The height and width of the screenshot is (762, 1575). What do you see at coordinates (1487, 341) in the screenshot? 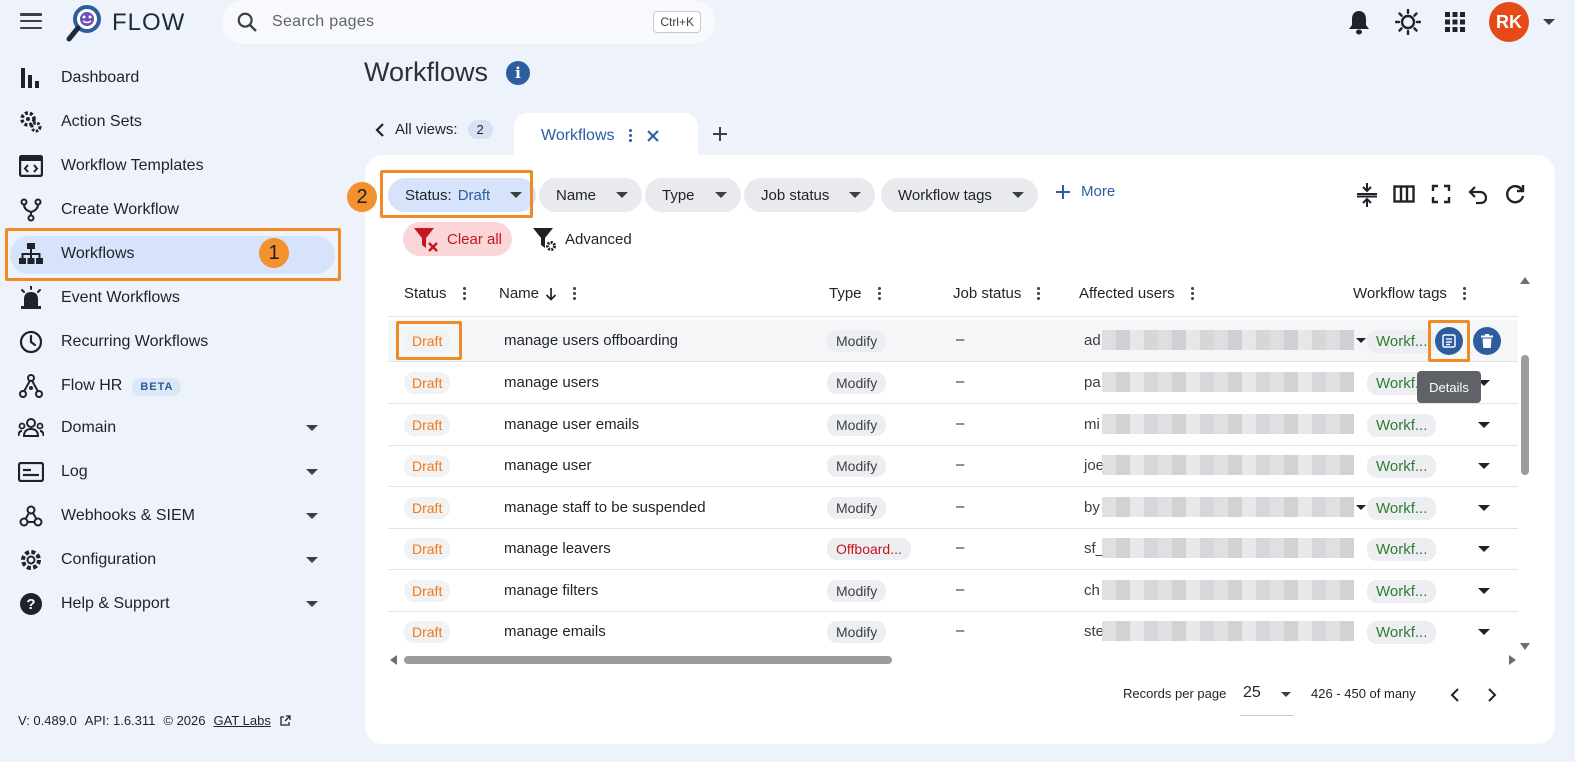
I see `delete-button` at bounding box center [1487, 341].